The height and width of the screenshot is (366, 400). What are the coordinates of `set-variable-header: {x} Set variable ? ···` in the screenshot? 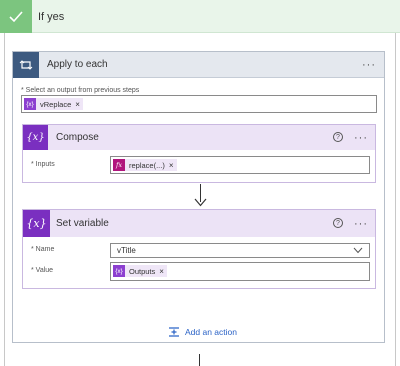 It's located at (199, 223).